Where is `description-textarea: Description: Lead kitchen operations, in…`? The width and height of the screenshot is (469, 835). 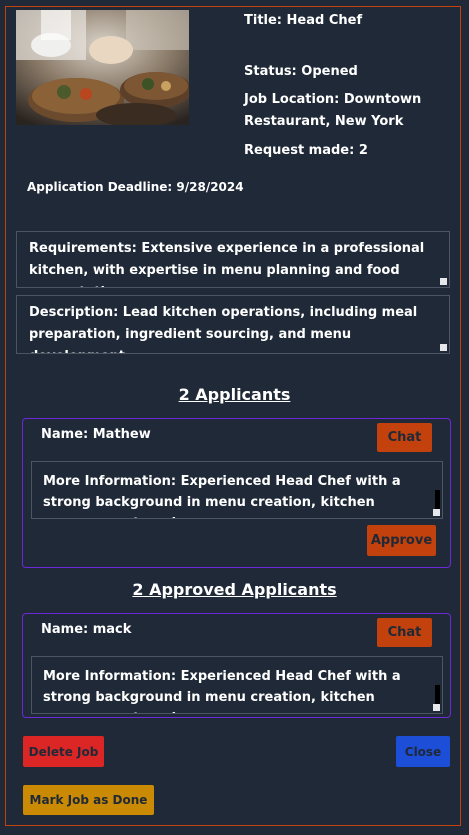
description-textarea: Description: Lead kitchen operations, in… is located at coordinates (233, 324).